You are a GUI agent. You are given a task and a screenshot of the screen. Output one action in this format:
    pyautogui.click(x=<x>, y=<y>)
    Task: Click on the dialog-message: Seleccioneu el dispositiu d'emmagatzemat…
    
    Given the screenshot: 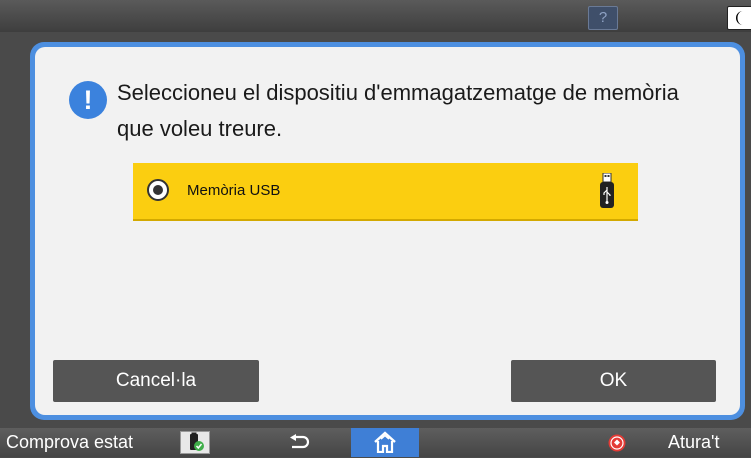 What is the action you would take?
    pyautogui.click(x=398, y=110)
    